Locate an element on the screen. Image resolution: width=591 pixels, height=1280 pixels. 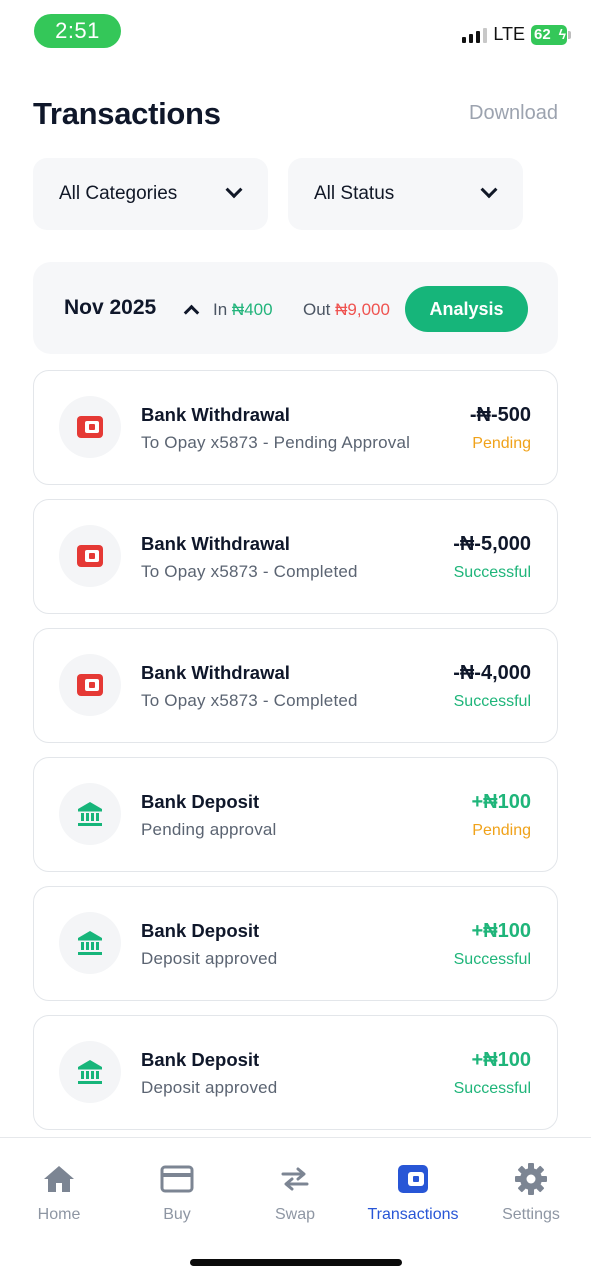
income-value: ₦400 is located at coordinates (252, 309).